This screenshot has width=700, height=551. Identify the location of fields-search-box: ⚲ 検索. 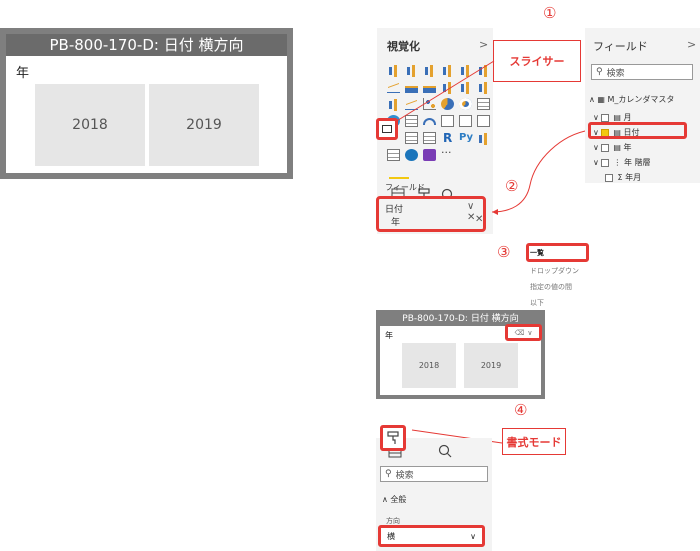
(642, 72).